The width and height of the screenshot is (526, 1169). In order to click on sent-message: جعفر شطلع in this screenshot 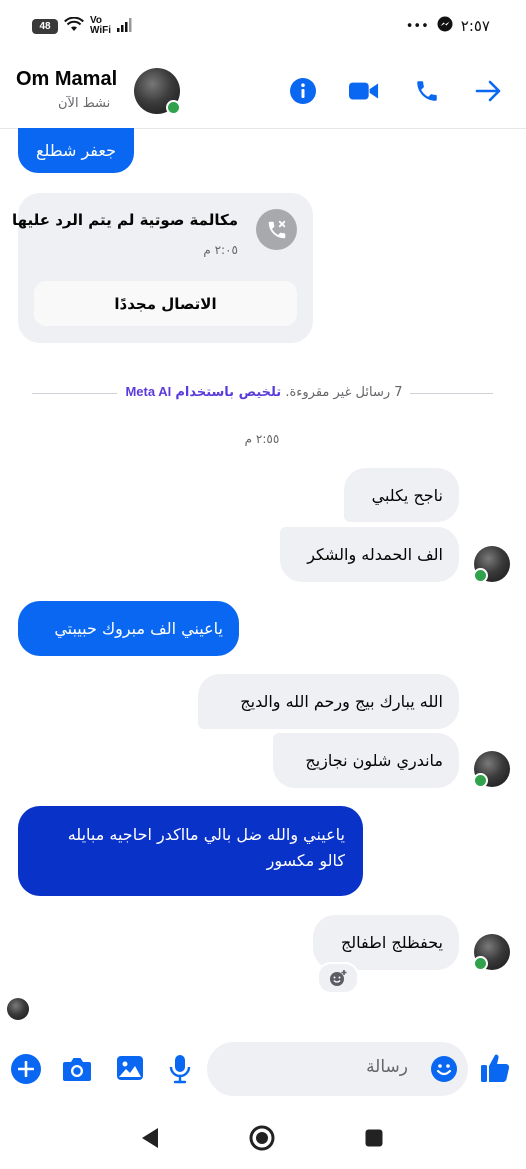, I will do `click(76, 150)`.